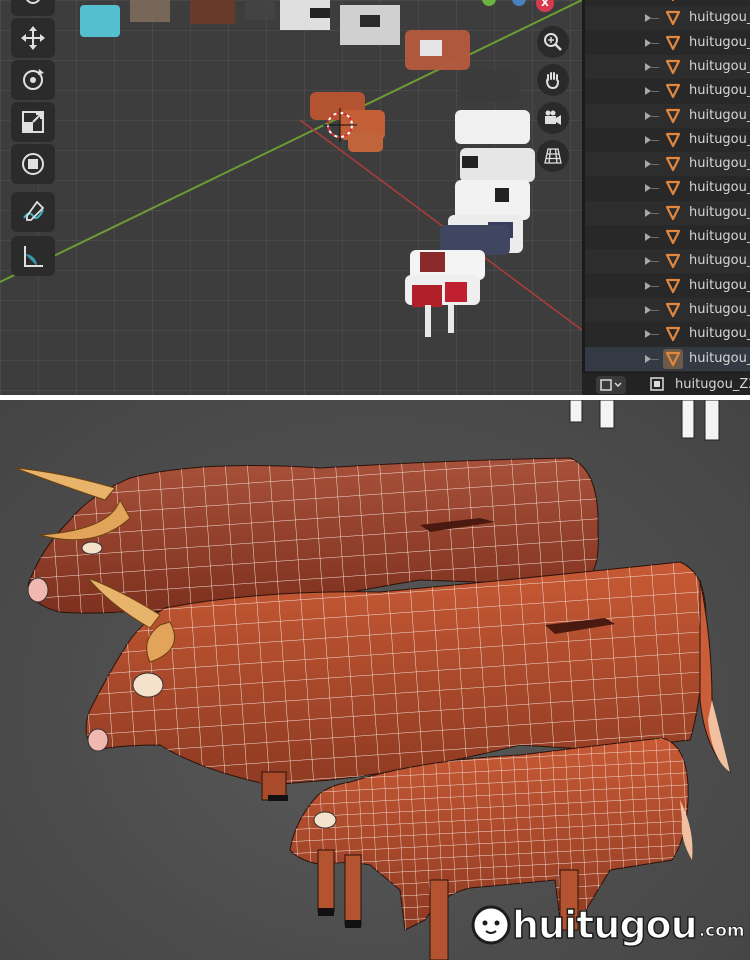  I want to click on cow-row-right, so click(470, 203).